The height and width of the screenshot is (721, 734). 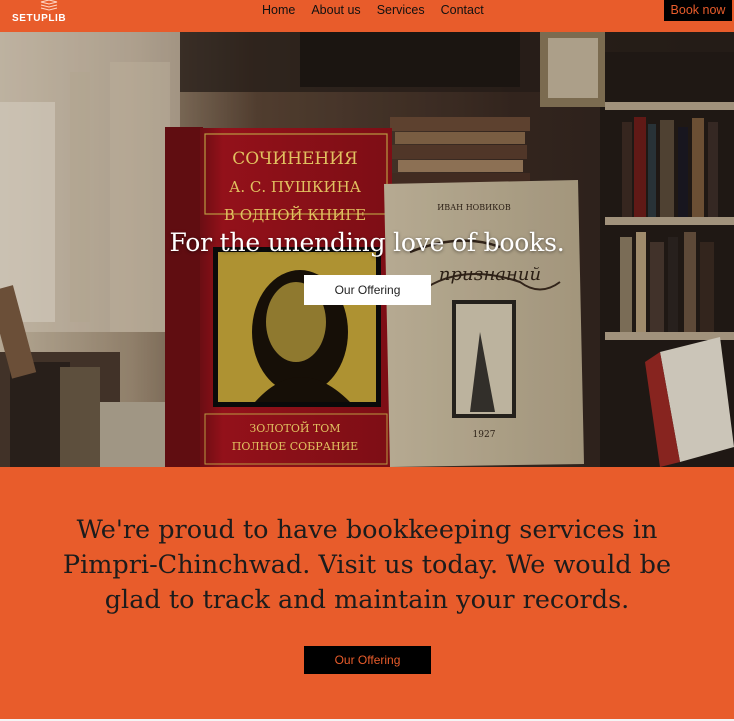 What do you see at coordinates (282, 10) in the screenshot?
I see `nav-home: Home` at bounding box center [282, 10].